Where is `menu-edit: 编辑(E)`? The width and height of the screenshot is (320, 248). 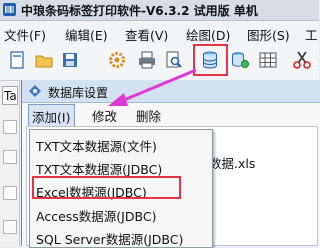 menu-edit: 编辑(E) is located at coordinates (86, 34).